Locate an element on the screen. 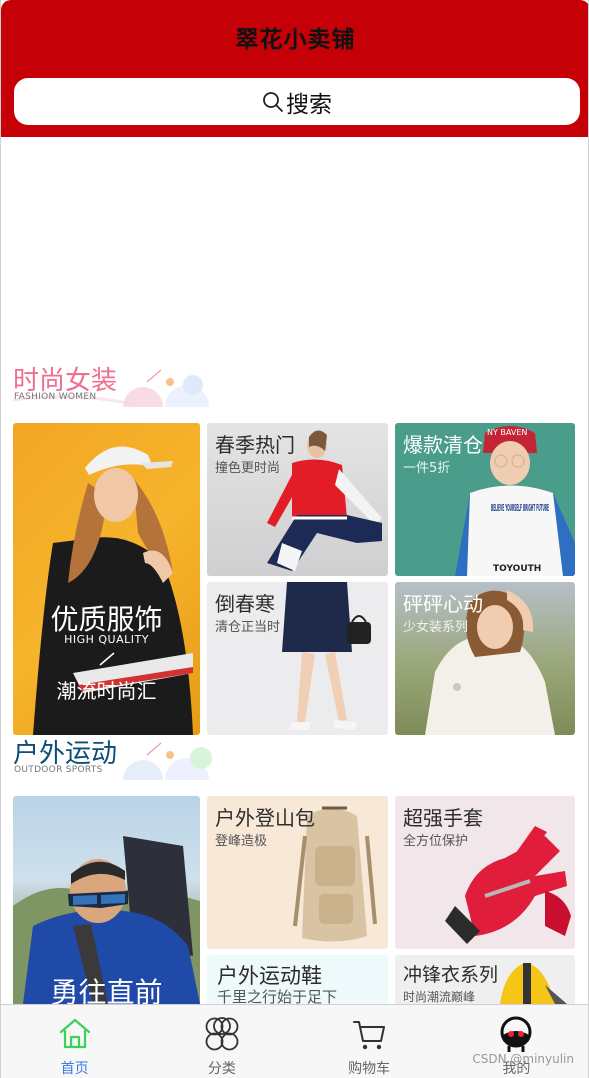  beanie-text: NY BAVEN is located at coordinates (507, 432).